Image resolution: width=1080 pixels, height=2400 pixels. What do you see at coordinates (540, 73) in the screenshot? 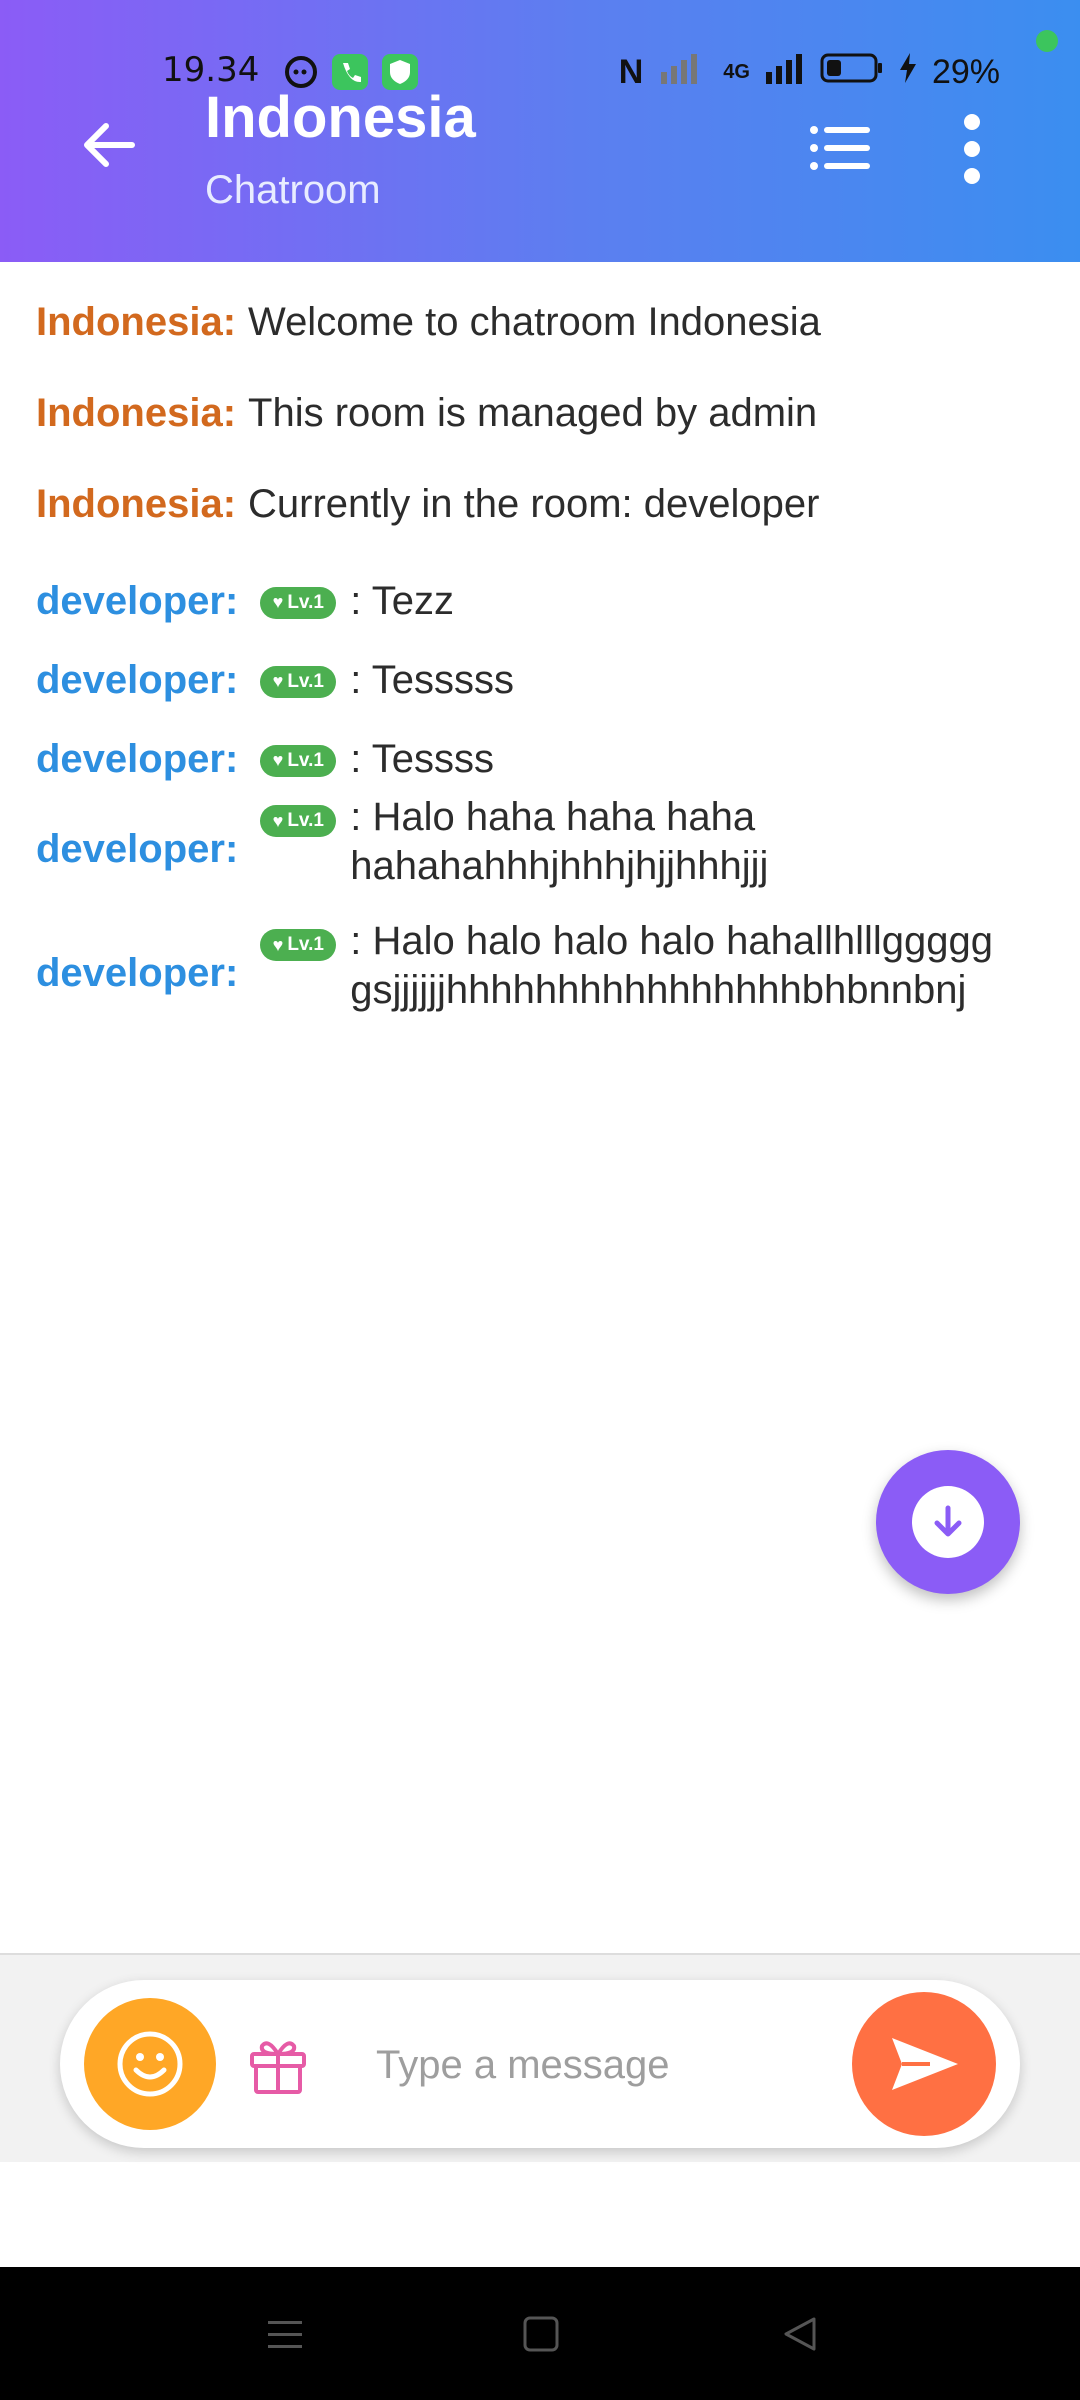
I see `status-bar: 19.34 N 4G 29%` at bounding box center [540, 73].